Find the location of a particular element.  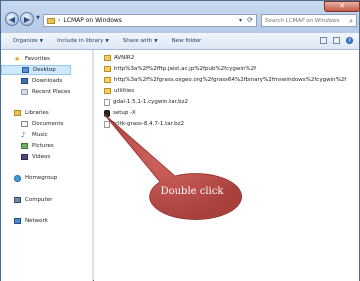

nav-computer: Computer is located at coordinates (26, 200).